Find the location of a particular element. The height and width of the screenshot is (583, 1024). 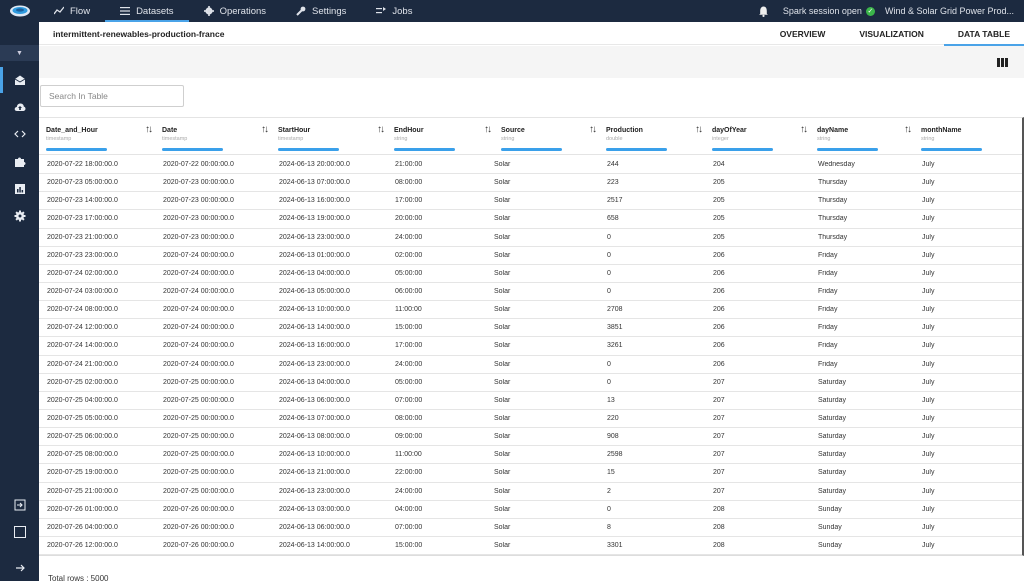

column-name: Production is located at coordinates (624, 130).